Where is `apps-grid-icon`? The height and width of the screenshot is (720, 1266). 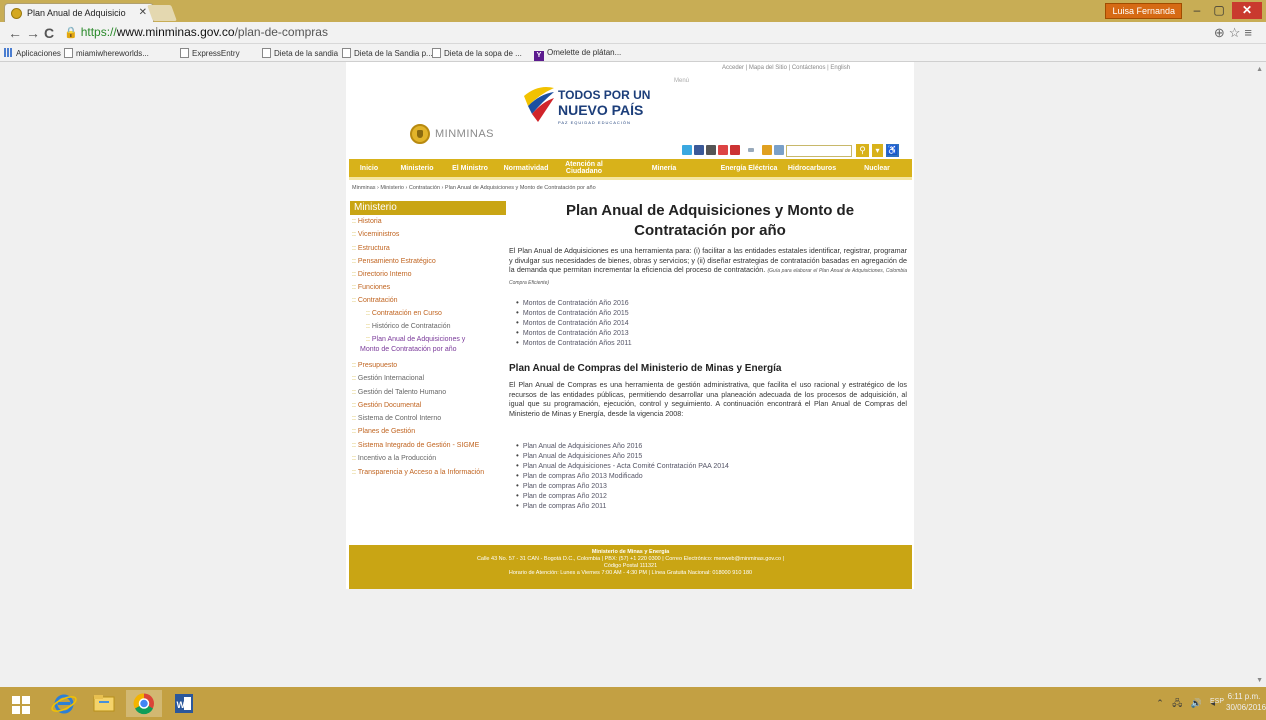 apps-grid-icon is located at coordinates (8, 52).